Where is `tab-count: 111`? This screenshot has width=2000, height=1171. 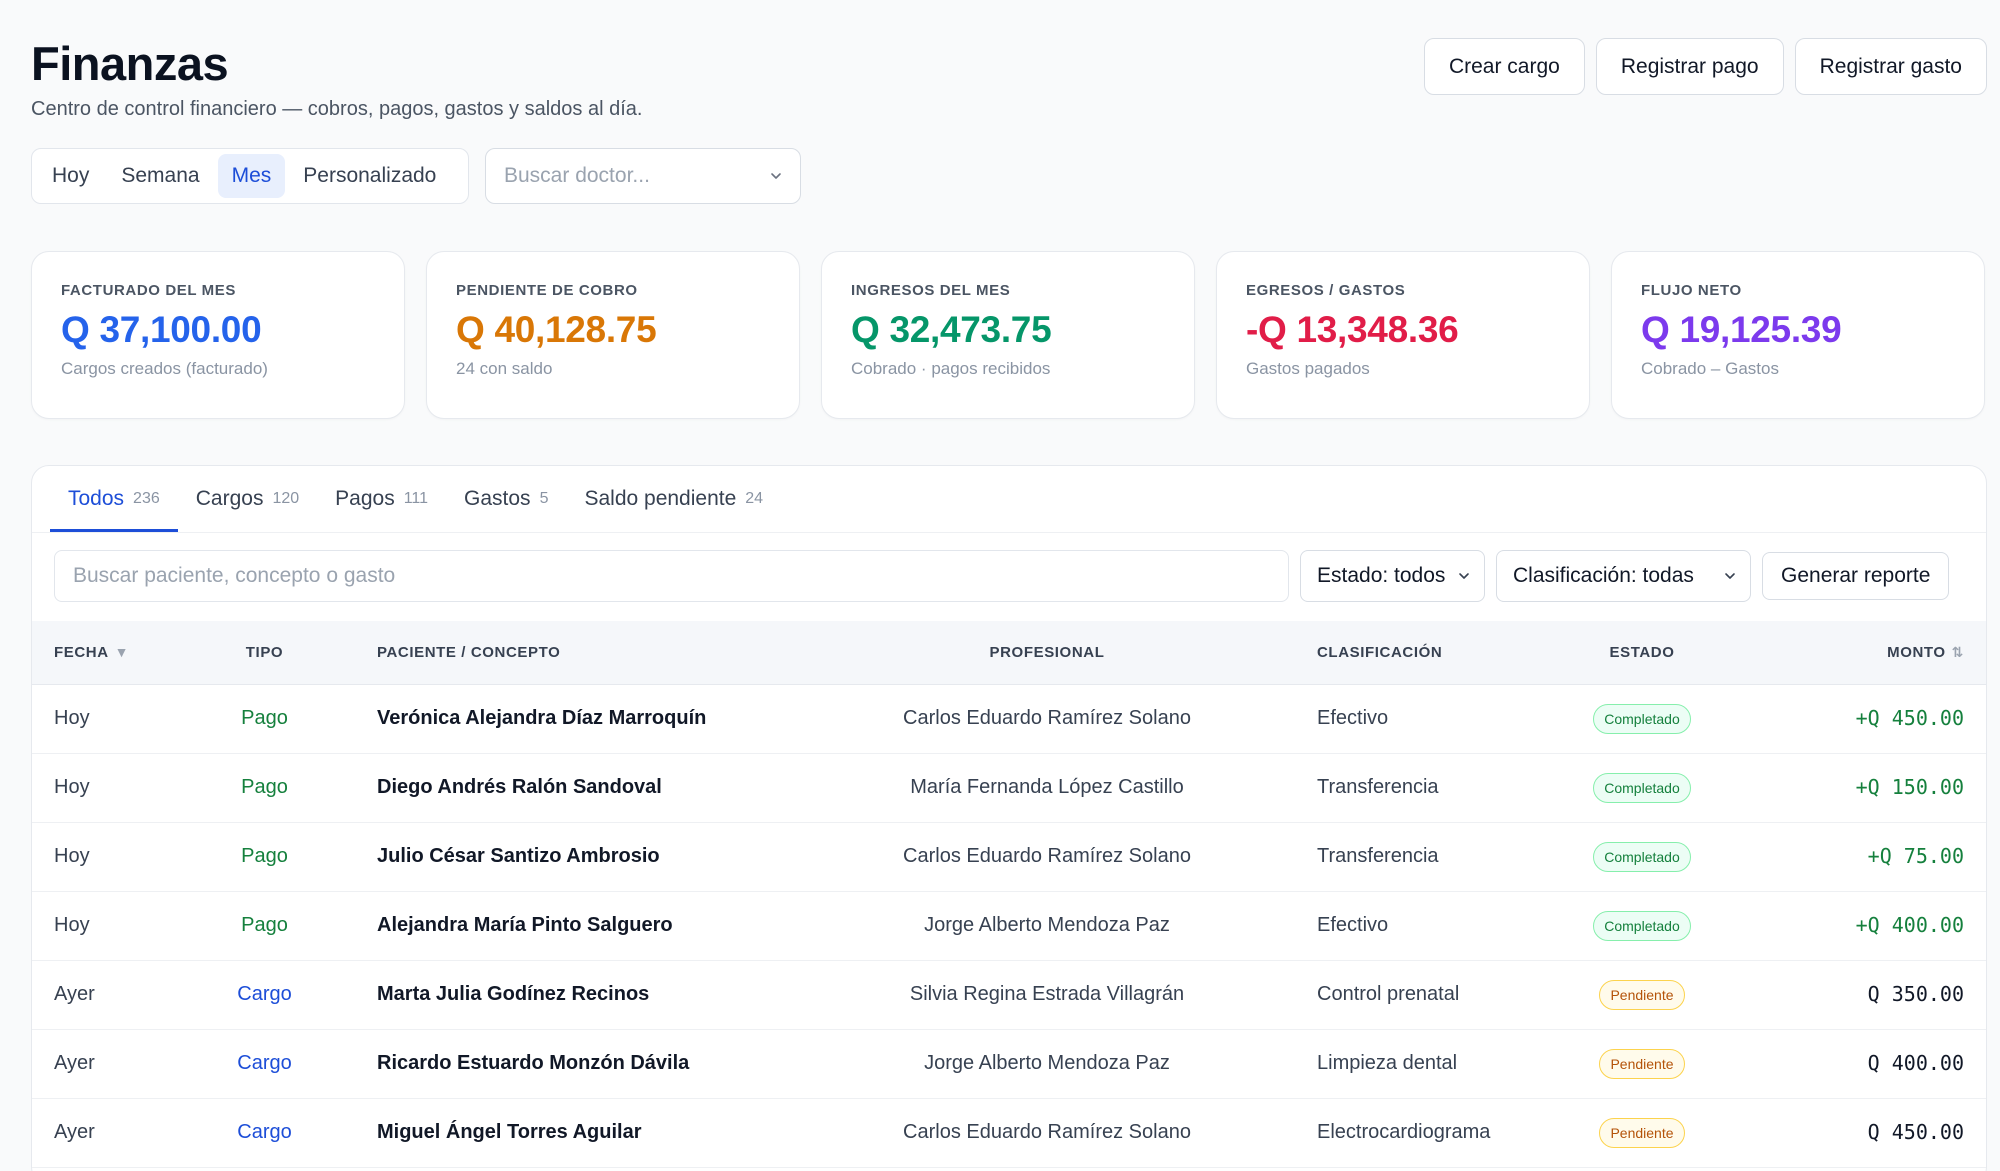
tab-count: 111 is located at coordinates (416, 498).